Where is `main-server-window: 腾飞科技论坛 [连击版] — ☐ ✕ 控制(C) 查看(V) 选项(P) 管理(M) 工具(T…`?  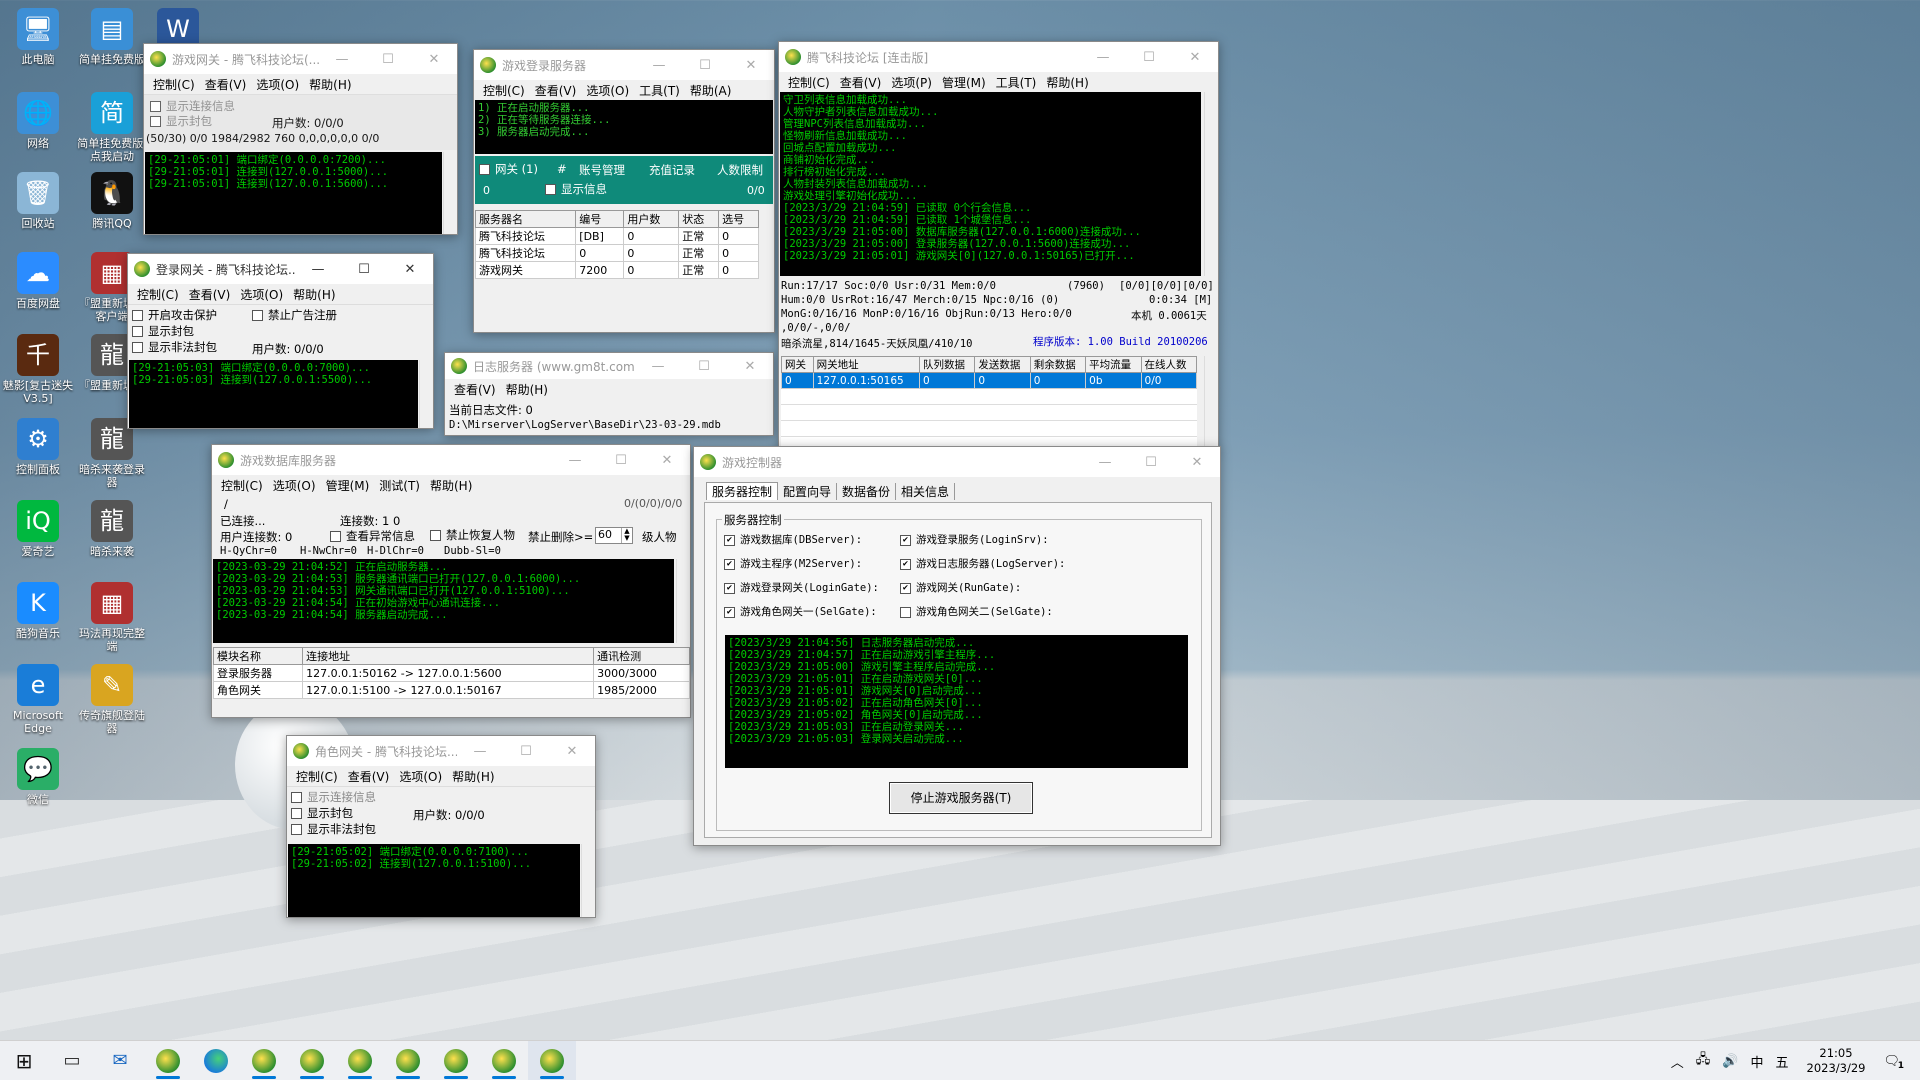 main-server-window: 腾飞科技论坛 [连击版] — ☐ ✕ 控制(C) 查看(V) 选项(P) 管理(M) 工具(T… is located at coordinates (998, 245).